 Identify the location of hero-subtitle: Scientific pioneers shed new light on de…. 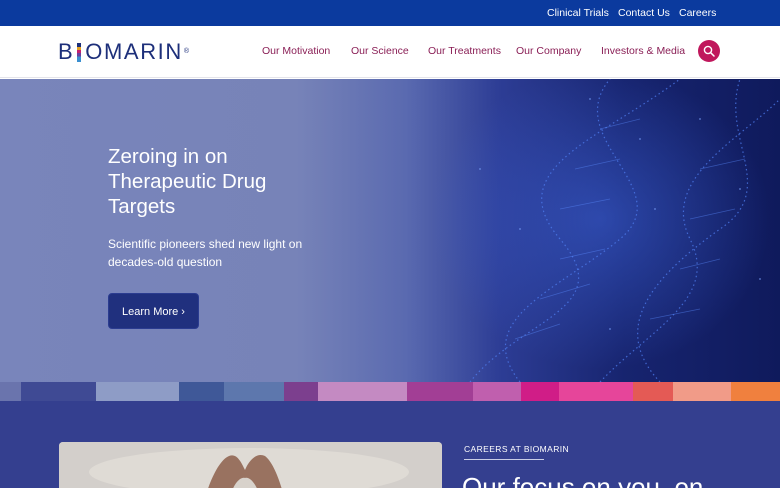
(205, 253).